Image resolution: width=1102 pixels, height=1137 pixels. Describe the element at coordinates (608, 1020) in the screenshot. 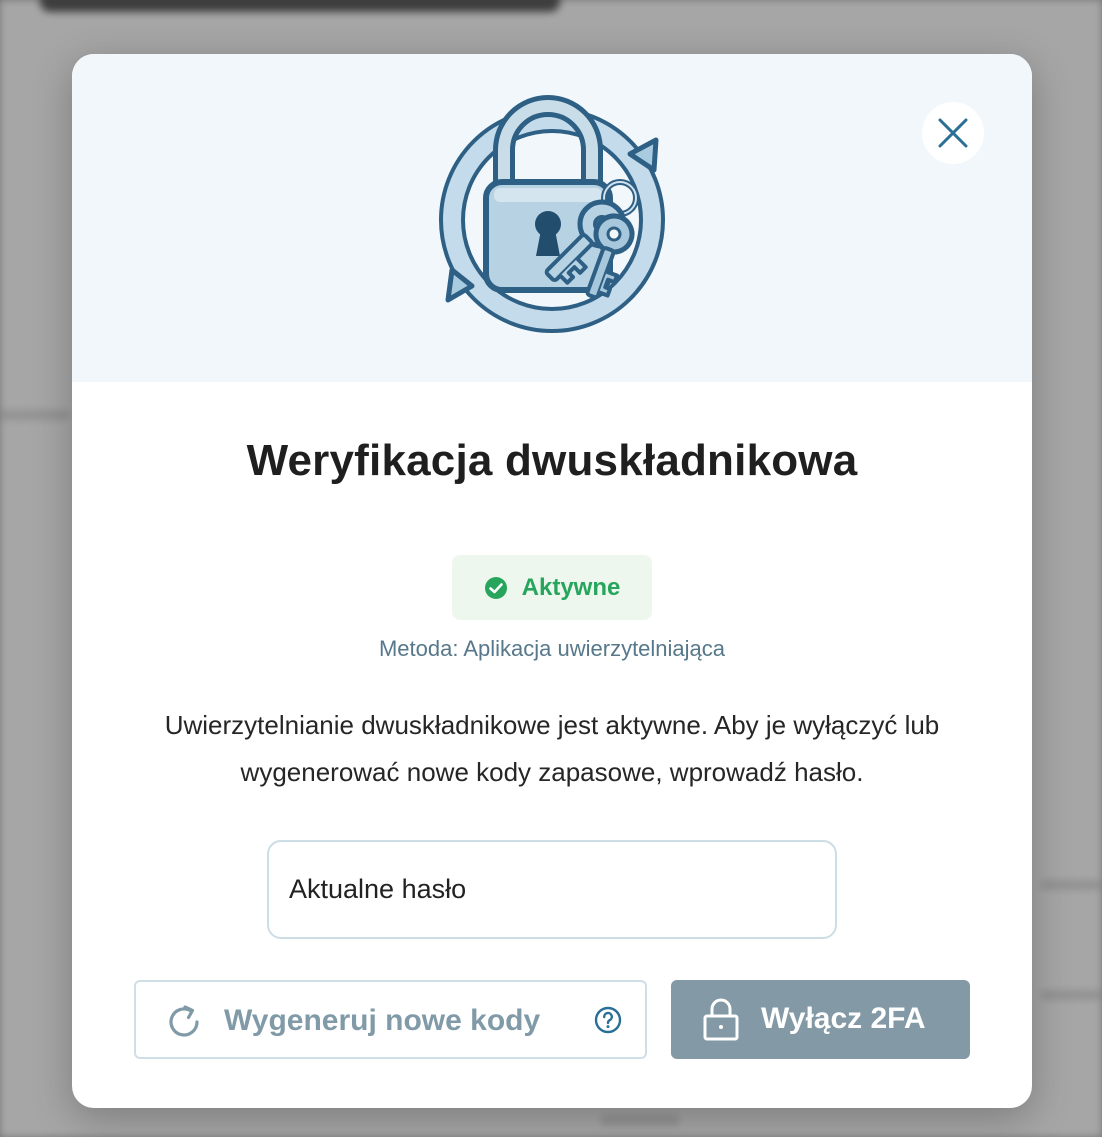

I see `help-circle-icon` at that location.